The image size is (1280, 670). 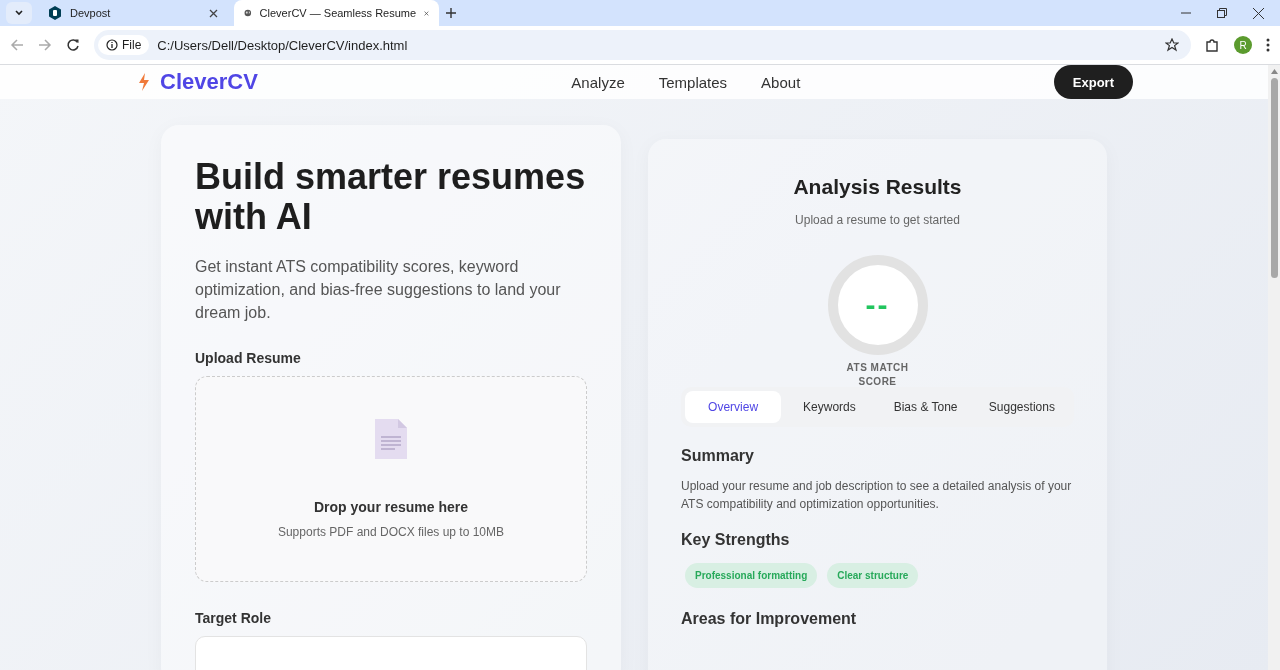 I want to click on section-heading: Areas for Improvement, so click(x=769, y=619).